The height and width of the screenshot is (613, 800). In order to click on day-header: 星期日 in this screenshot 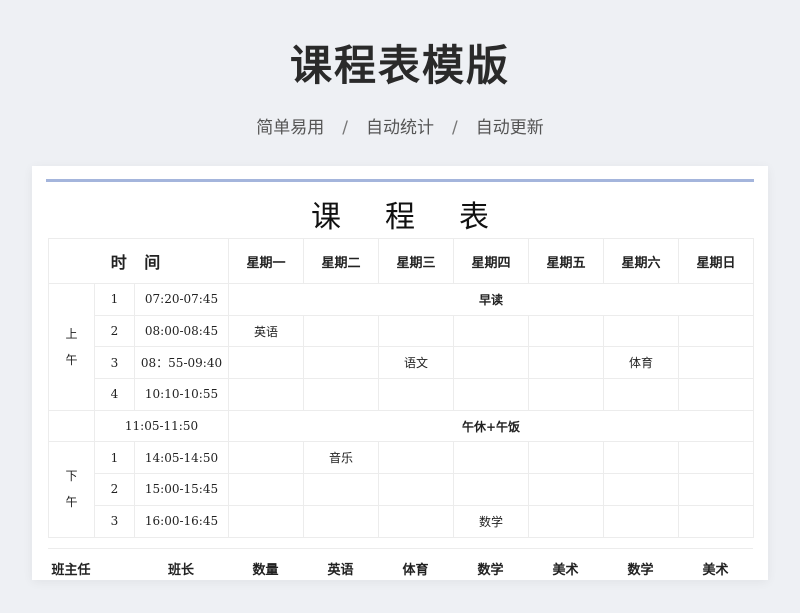, I will do `click(716, 261)`.